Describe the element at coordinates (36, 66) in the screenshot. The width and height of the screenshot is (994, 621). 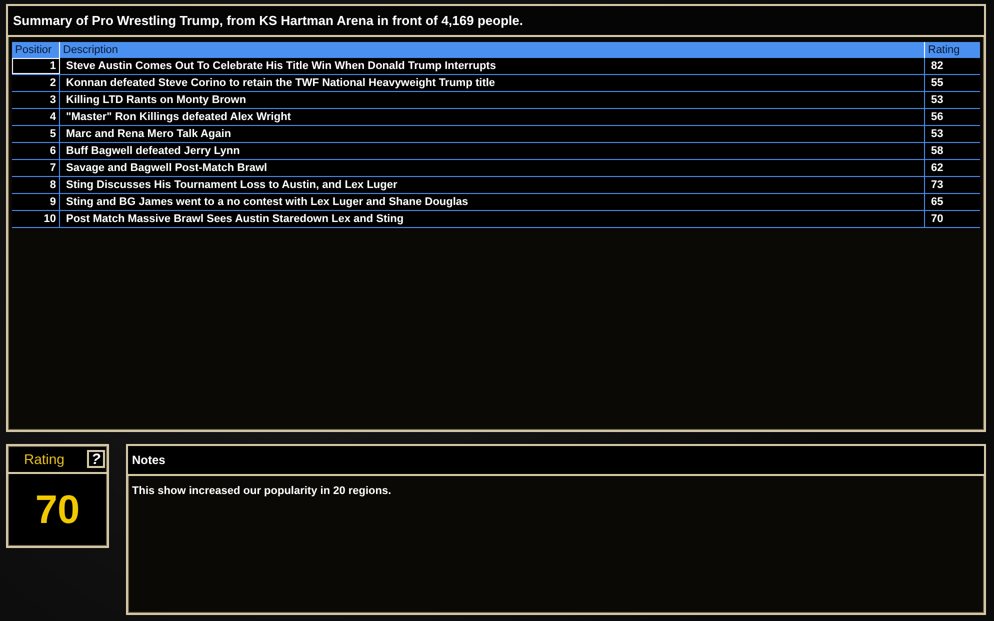
I see `table-cell: 1` at that location.